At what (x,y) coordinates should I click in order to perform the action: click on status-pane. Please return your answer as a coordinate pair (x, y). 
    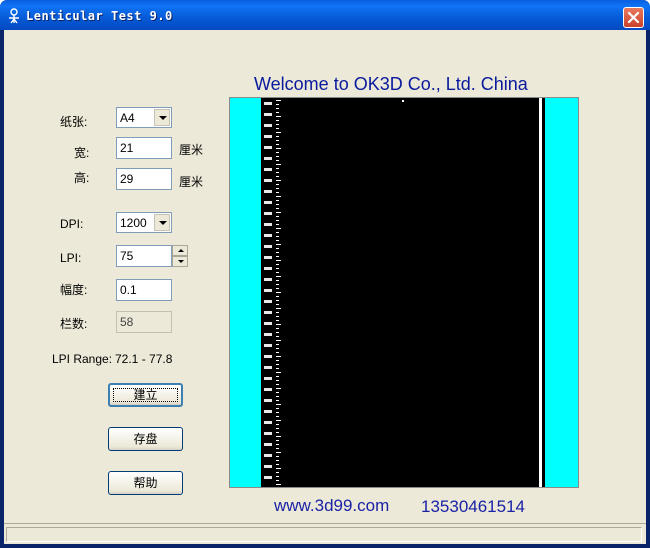
    Looking at the image, I should click on (324, 534).